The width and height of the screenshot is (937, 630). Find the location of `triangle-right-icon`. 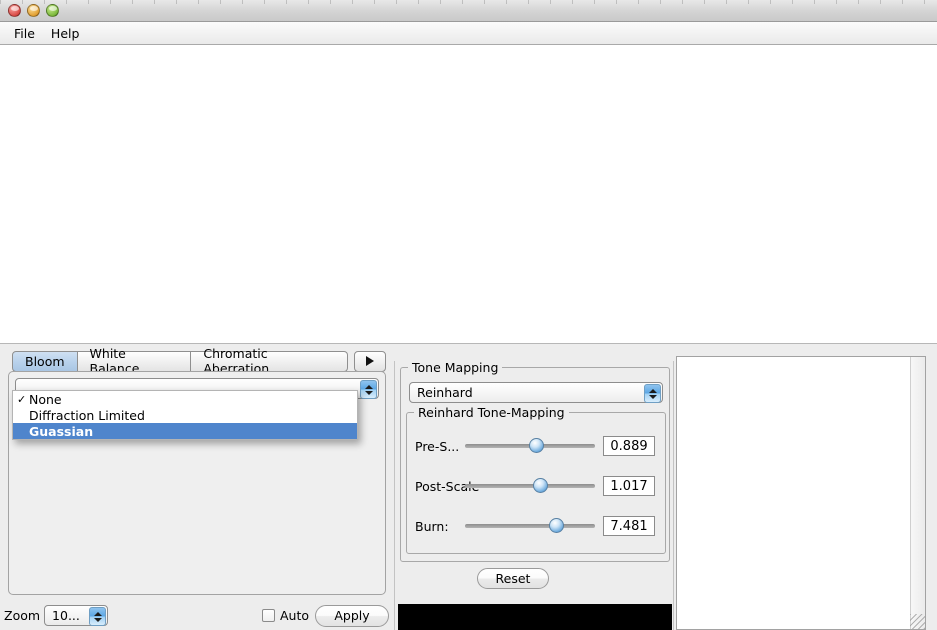

triangle-right-icon is located at coordinates (370, 361).